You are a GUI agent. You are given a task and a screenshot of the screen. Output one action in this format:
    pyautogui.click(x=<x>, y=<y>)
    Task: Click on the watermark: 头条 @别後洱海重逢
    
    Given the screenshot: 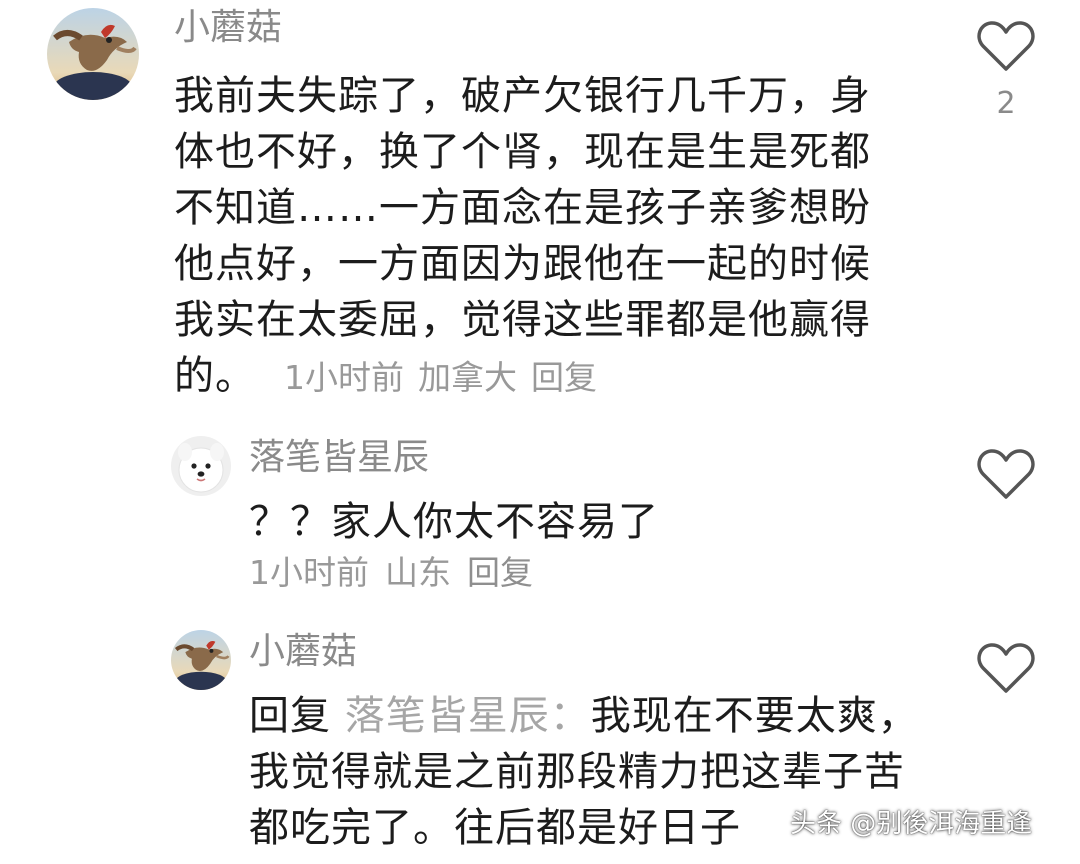 What is the action you would take?
    pyautogui.click(x=911, y=824)
    